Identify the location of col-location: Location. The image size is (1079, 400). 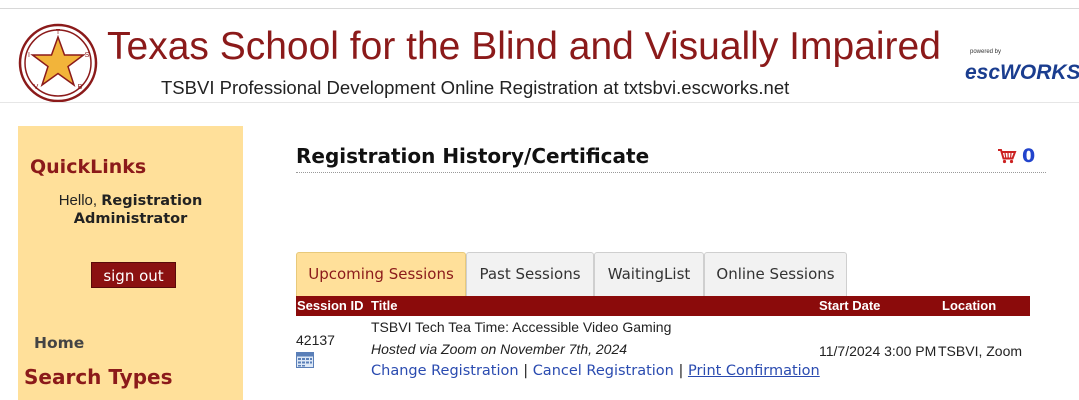
(969, 305).